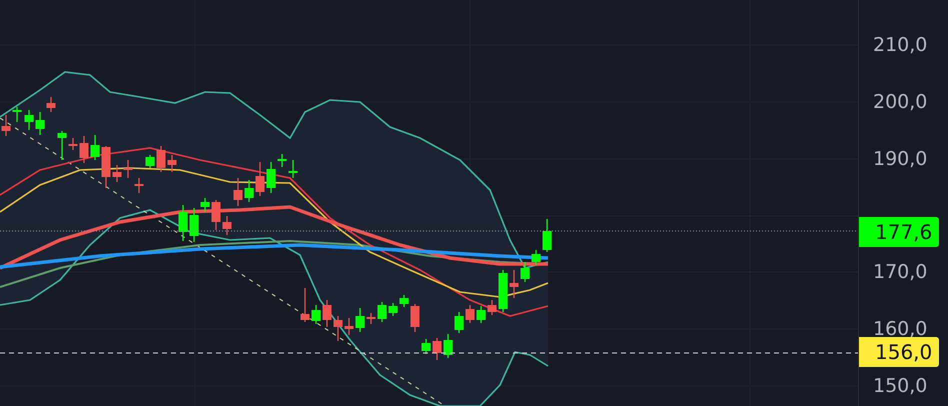 The height and width of the screenshot is (406, 948). What do you see at coordinates (899, 232) in the screenshot?
I see `price-badge: 177,6` at bounding box center [899, 232].